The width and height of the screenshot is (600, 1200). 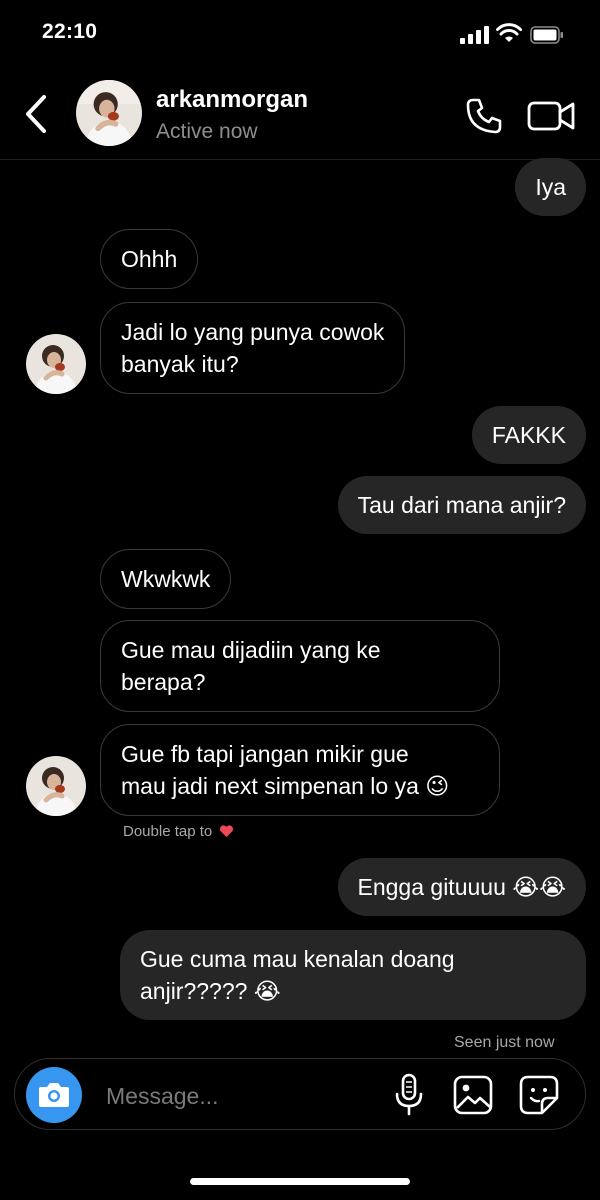 I want to click on message-input, so click(x=241, y=1096).